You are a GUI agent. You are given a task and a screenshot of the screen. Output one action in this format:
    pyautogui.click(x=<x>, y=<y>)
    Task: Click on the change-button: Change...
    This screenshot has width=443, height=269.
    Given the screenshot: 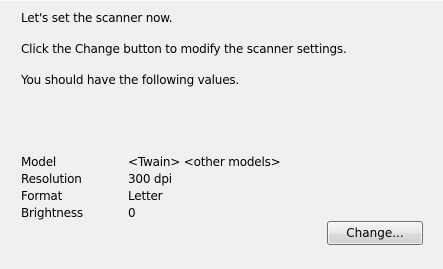 What is the action you would take?
    pyautogui.click(x=375, y=233)
    